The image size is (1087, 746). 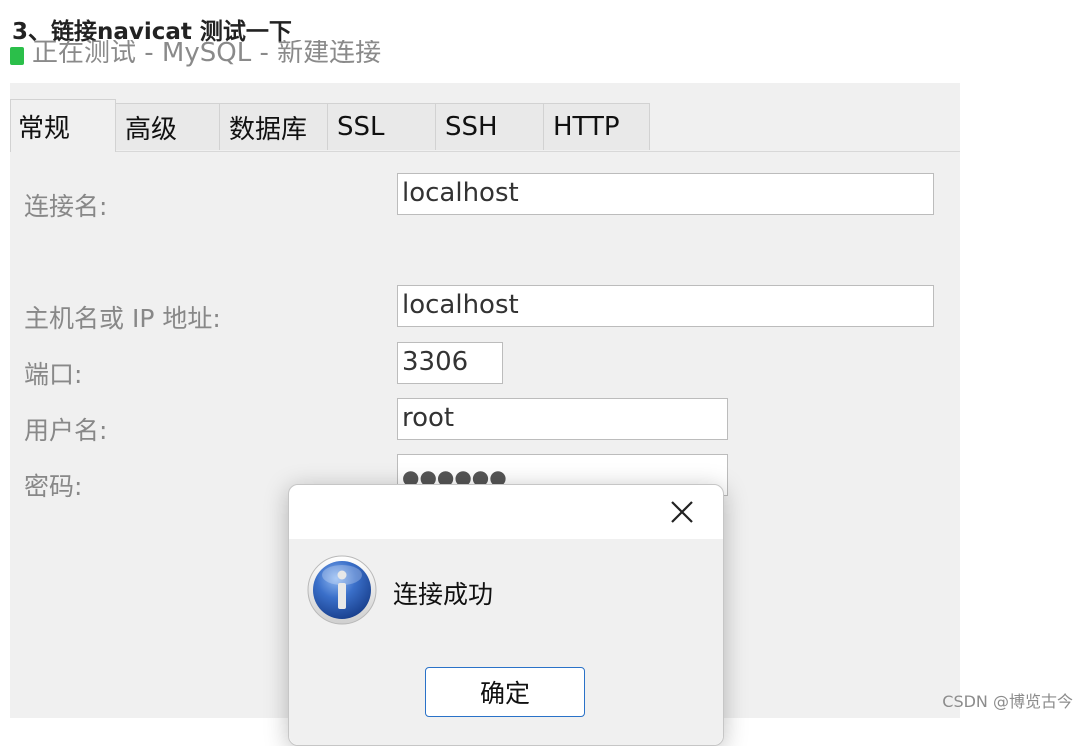 I want to click on tab-general: 常规, so click(x=63, y=125).